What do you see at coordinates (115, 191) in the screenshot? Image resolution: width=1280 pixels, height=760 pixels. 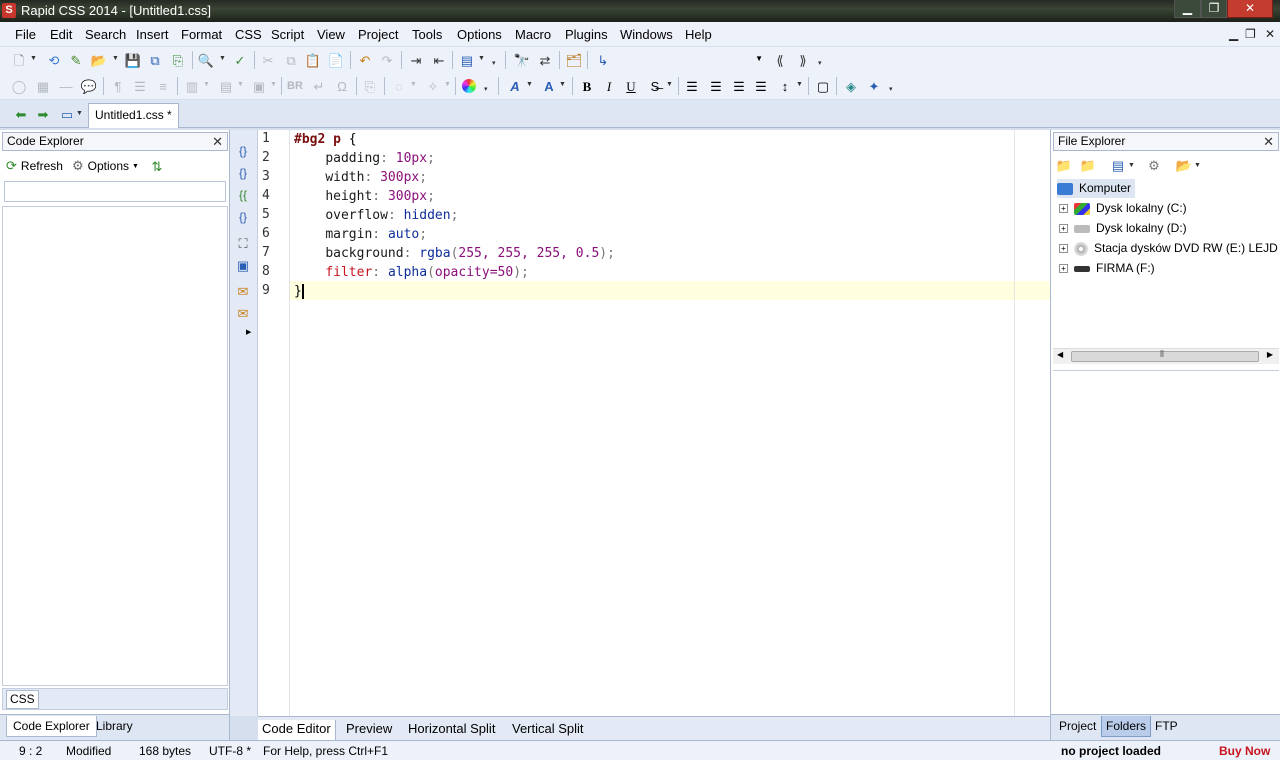 I see `code-explorer-search-input` at bounding box center [115, 191].